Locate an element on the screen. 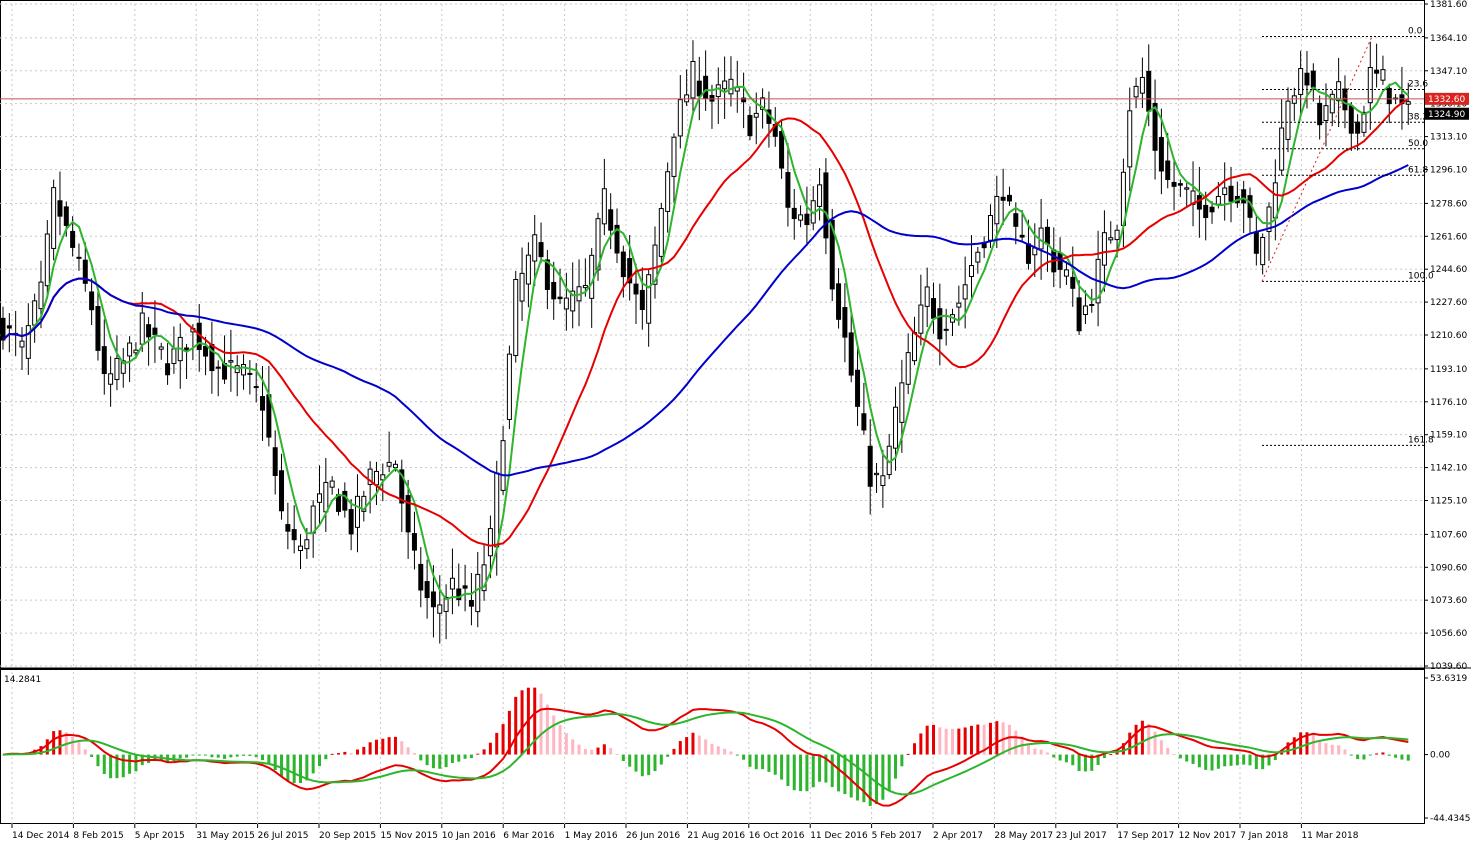 This screenshot has width=1471, height=850. price-tick-label: 1381.60 is located at coordinates (1448, 5).